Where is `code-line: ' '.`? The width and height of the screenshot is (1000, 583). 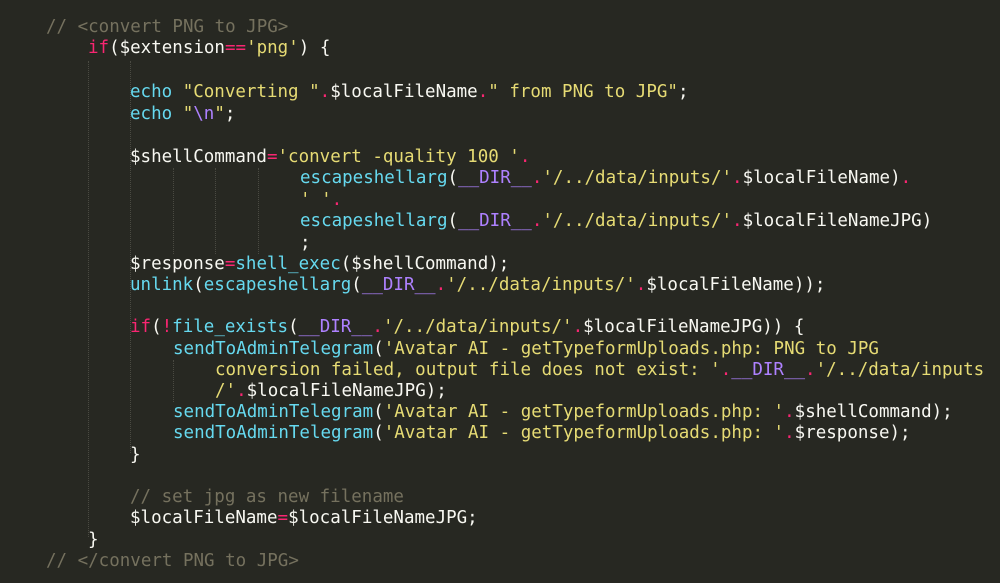
code-line: ' '. is located at coordinates (321, 200).